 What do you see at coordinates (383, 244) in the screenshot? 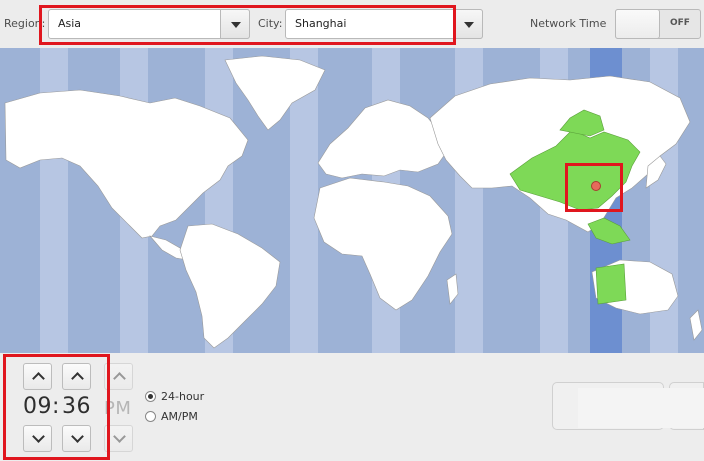
I see `africa` at bounding box center [383, 244].